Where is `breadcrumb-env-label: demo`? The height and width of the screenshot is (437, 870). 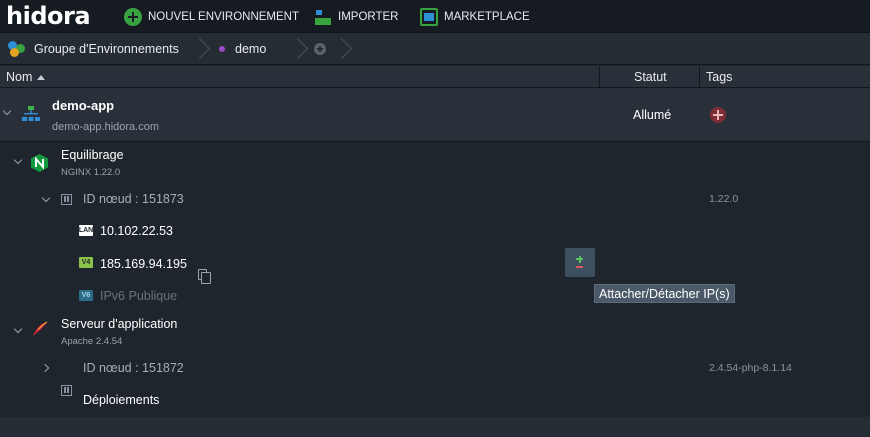 breadcrumb-env-label: demo is located at coordinates (251, 49).